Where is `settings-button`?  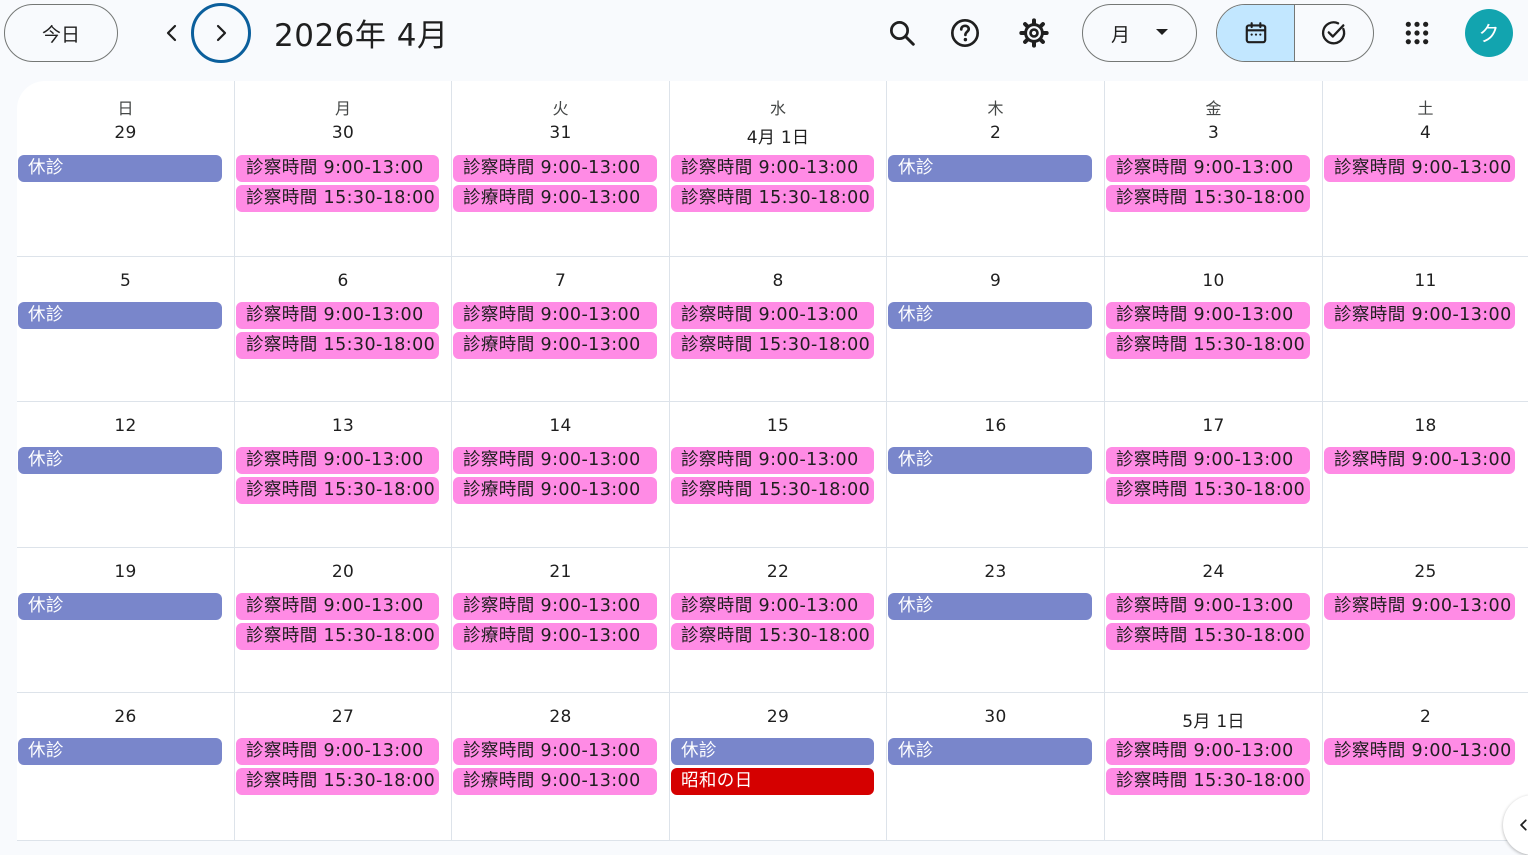 settings-button is located at coordinates (1034, 33).